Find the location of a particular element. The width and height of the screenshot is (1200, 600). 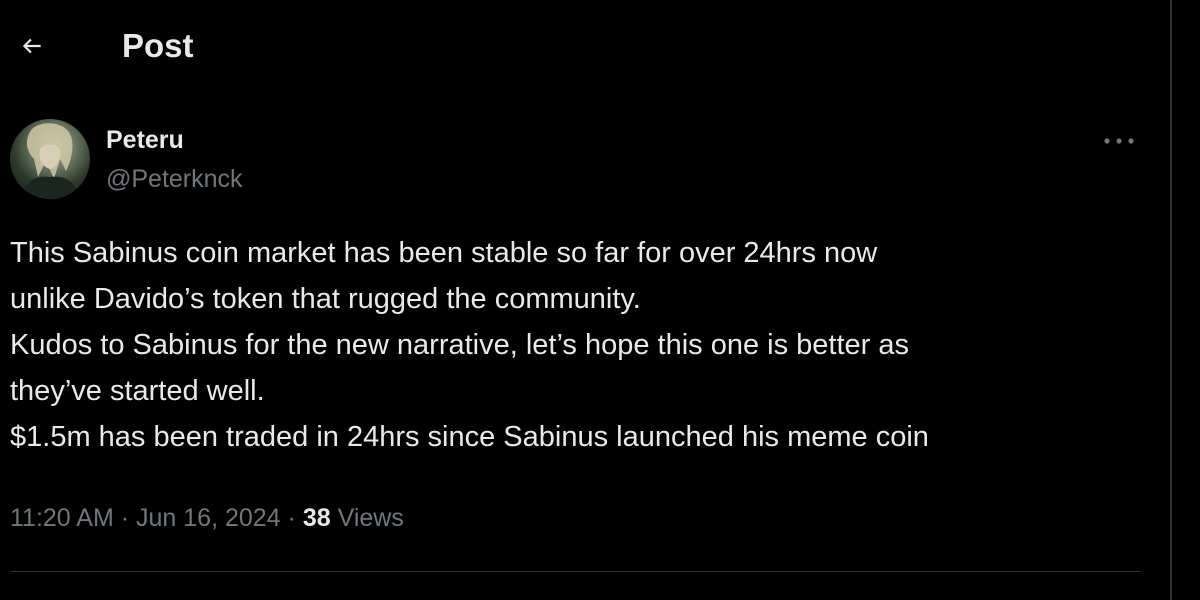

post-text-line: they’ve started well. is located at coordinates (137, 391).